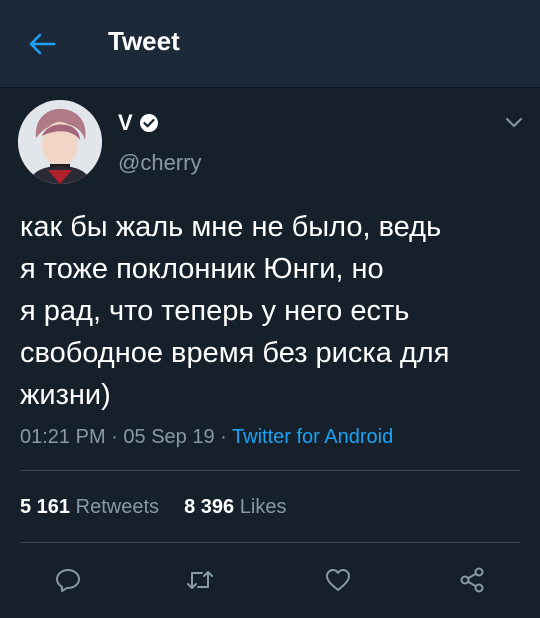 The image size is (540, 618). What do you see at coordinates (159, 163) in the screenshot?
I see `author-handle: @cherry` at bounding box center [159, 163].